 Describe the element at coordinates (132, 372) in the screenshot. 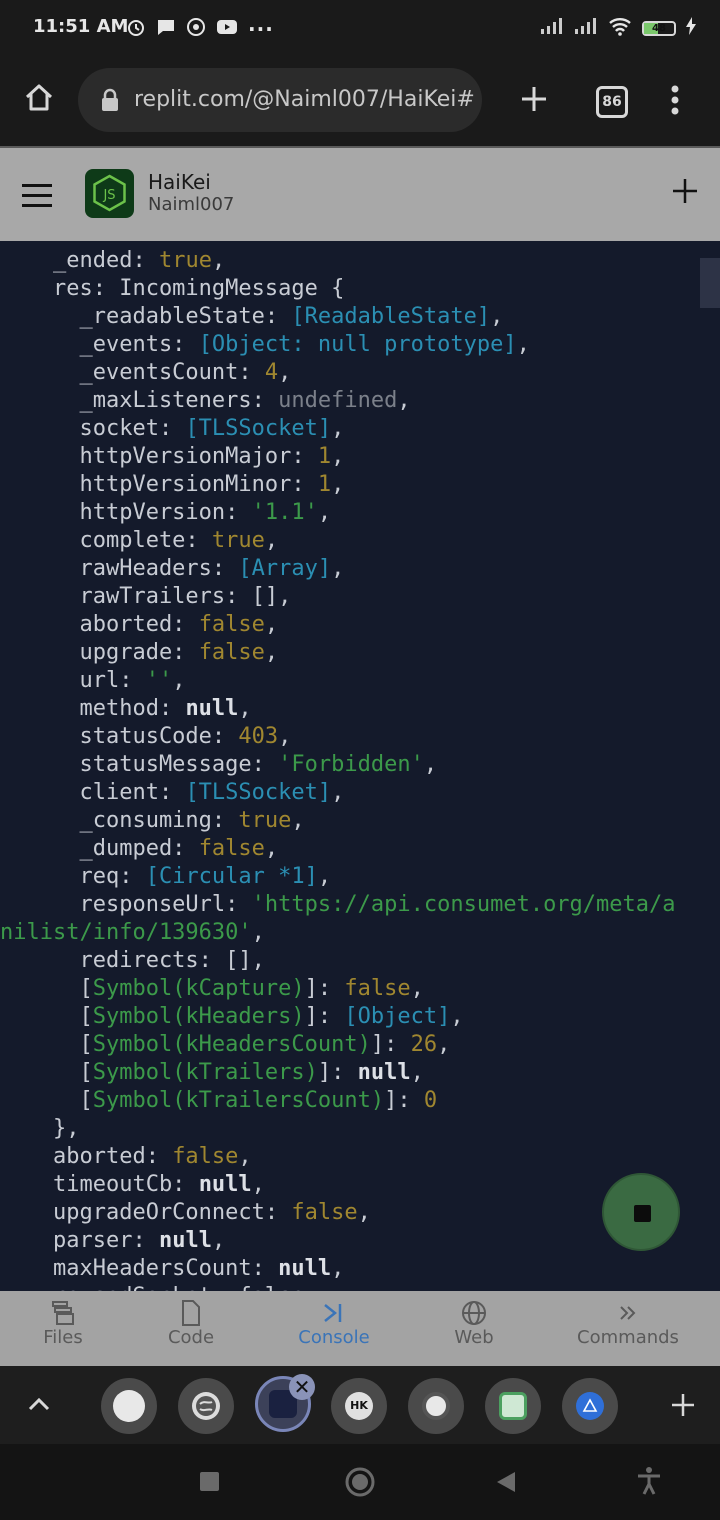

I see `console-token: _eventsCount:` at that location.